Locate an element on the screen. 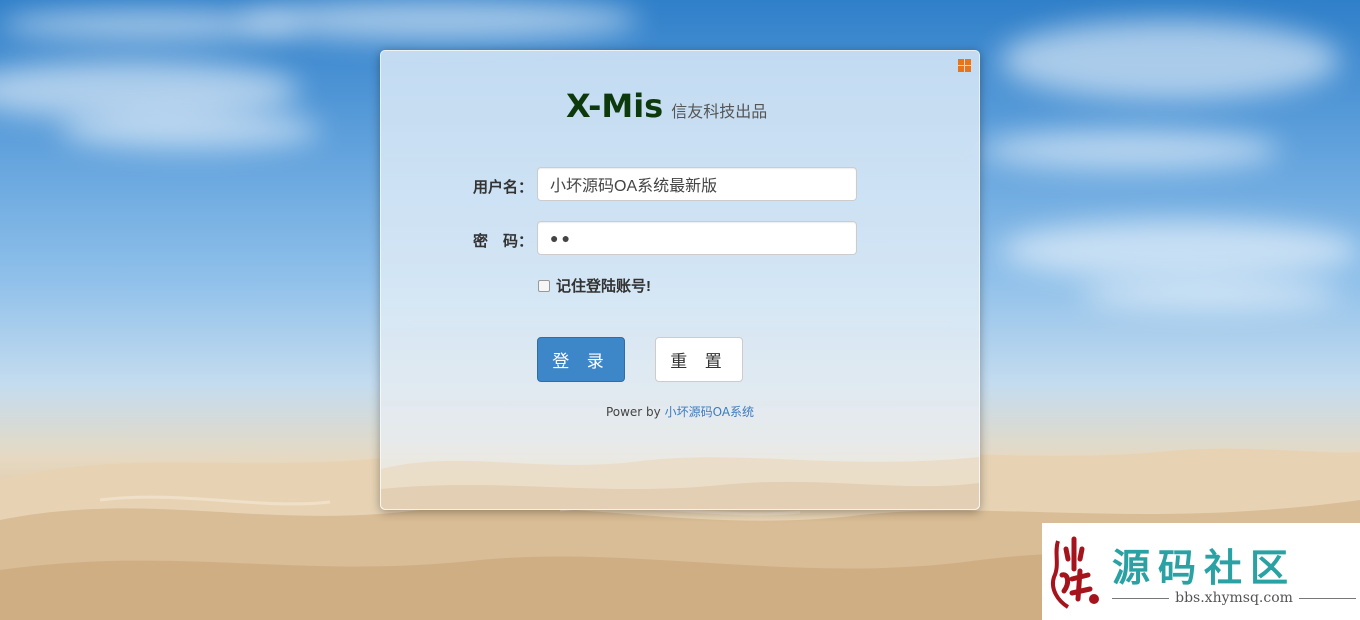 The image size is (1360, 620). remember-label: 记住登陆账号! is located at coordinates (603, 286).